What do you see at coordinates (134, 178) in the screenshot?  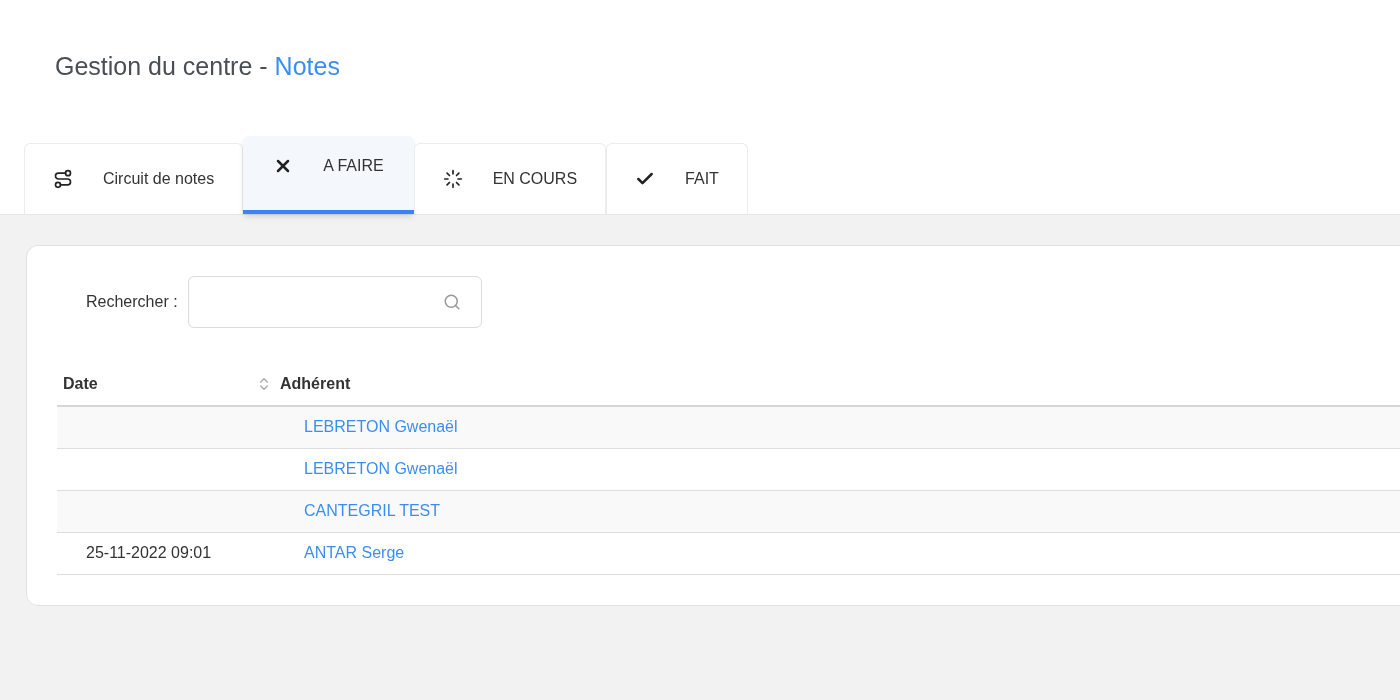 I see `tab: Circuit de notes` at bounding box center [134, 178].